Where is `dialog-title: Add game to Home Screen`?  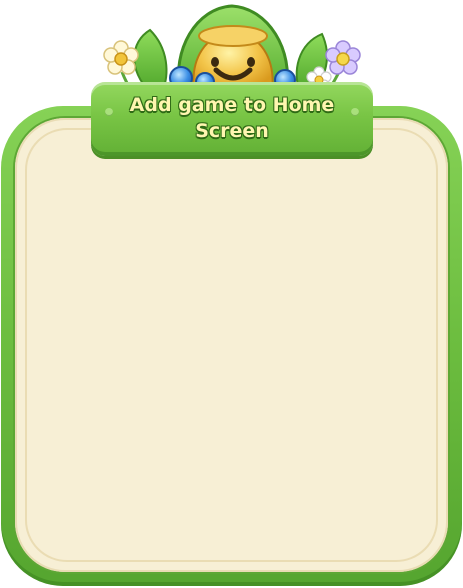 dialog-title: Add game to Home Screen is located at coordinates (232, 118).